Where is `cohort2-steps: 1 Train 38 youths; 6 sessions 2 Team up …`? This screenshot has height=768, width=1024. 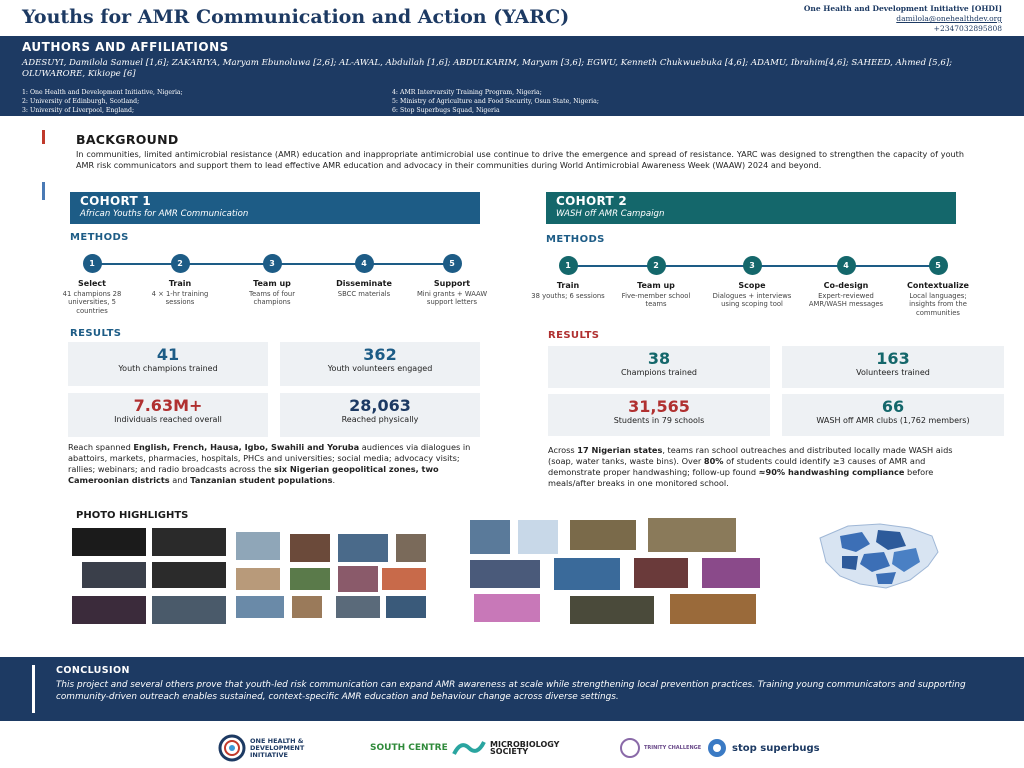
cohort2-steps: 1 Train 38 youths; 6 sessions 2 Team up … is located at coordinates (751, 291).